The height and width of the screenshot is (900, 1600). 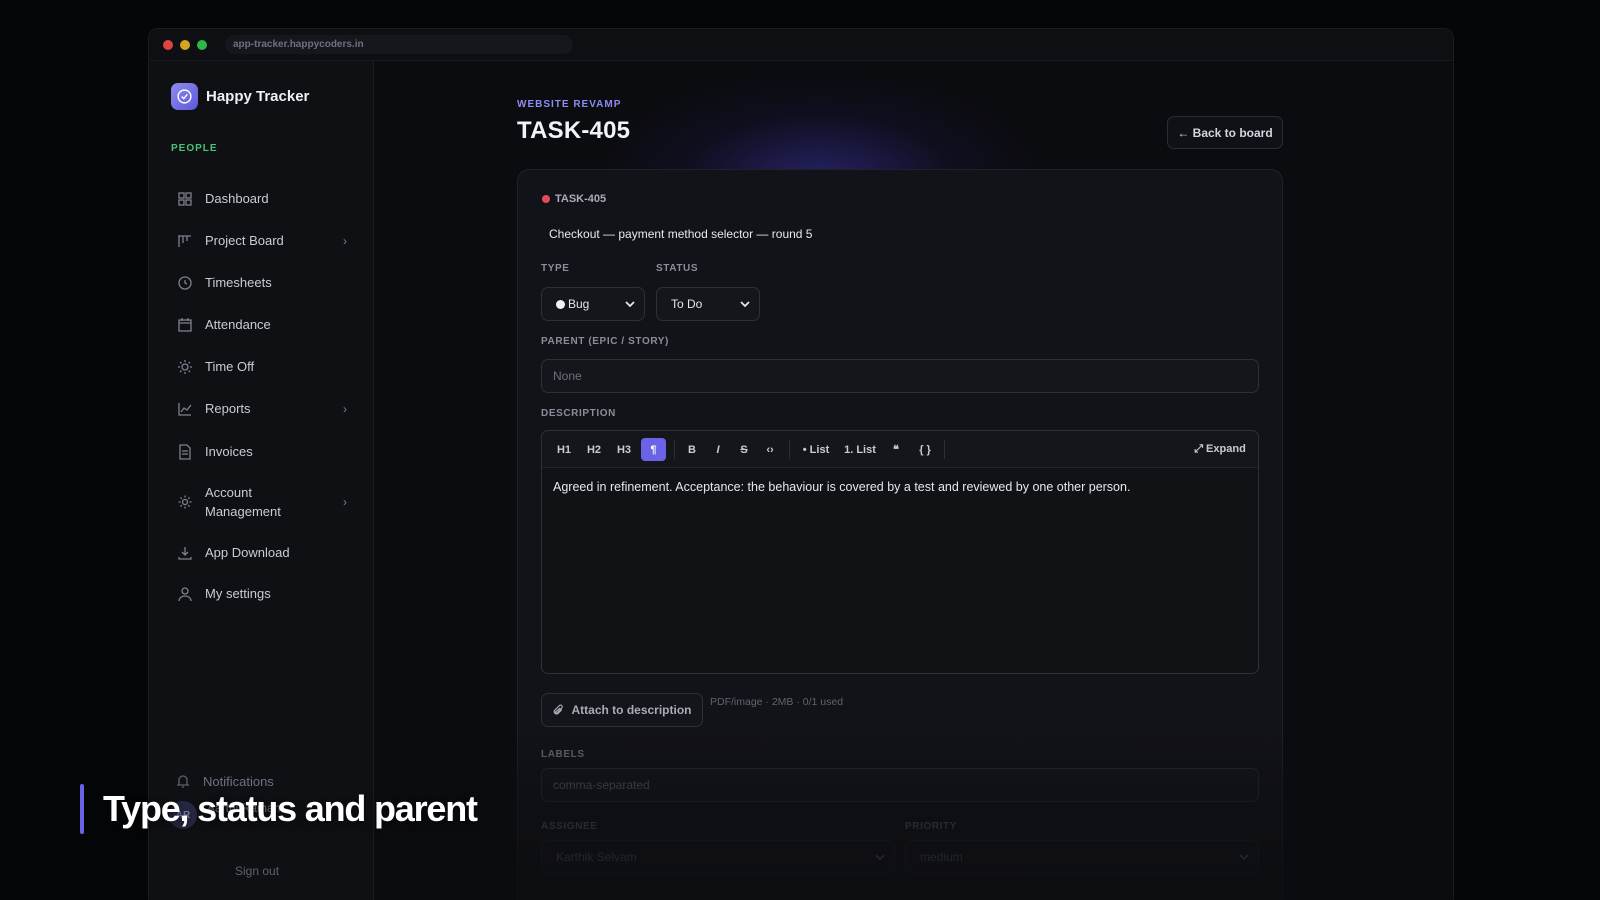 I want to click on brand-name: Happy Tracker, so click(x=258, y=96).